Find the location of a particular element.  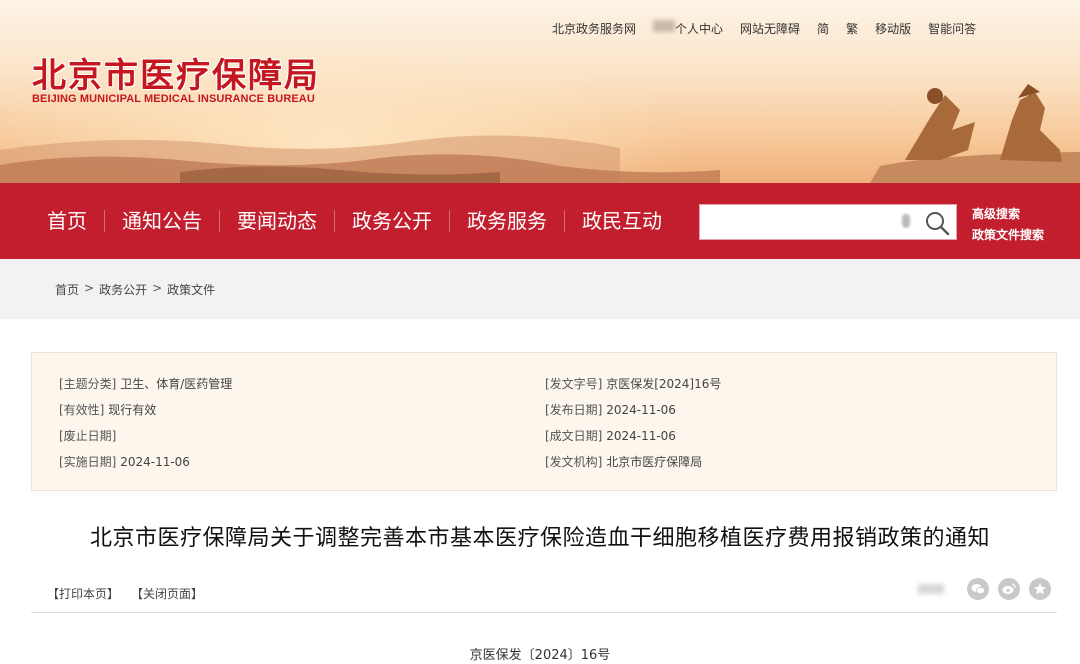

meta-effective-value: 2024-11-06 is located at coordinates (155, 462).